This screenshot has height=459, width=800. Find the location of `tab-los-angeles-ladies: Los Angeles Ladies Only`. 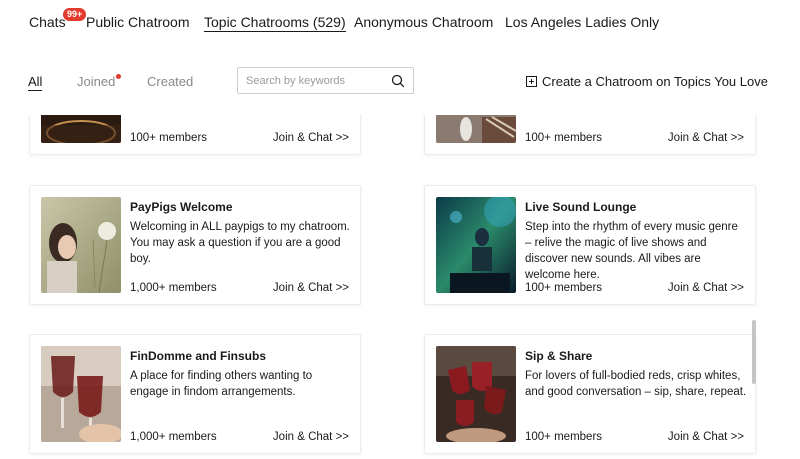

tab-los-angeles-ladies: Los Angeles Ladies Only is located at coordinates (582, 22).